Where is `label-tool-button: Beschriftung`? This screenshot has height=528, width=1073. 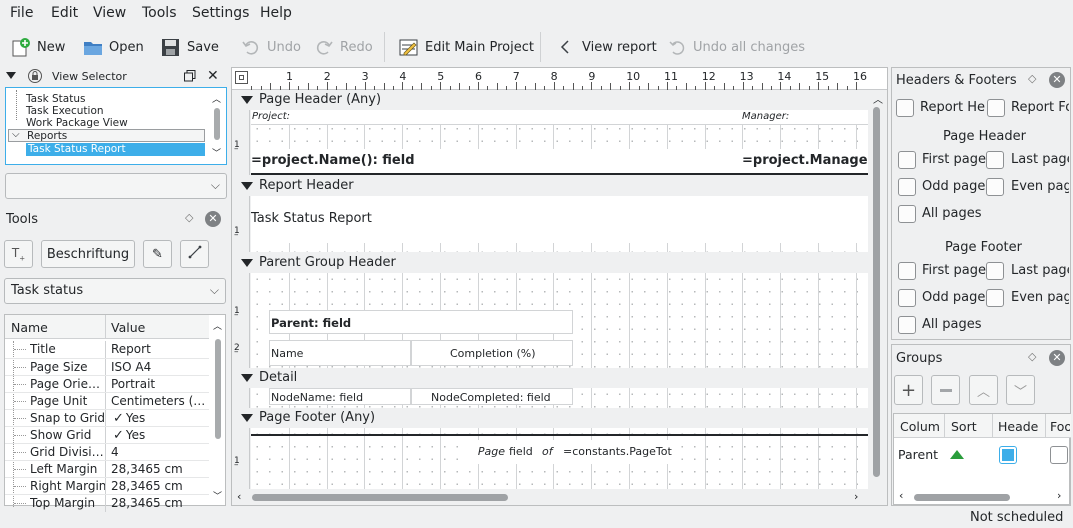 label-tool-button: Beschriftung is located at coordinates (88, 254).